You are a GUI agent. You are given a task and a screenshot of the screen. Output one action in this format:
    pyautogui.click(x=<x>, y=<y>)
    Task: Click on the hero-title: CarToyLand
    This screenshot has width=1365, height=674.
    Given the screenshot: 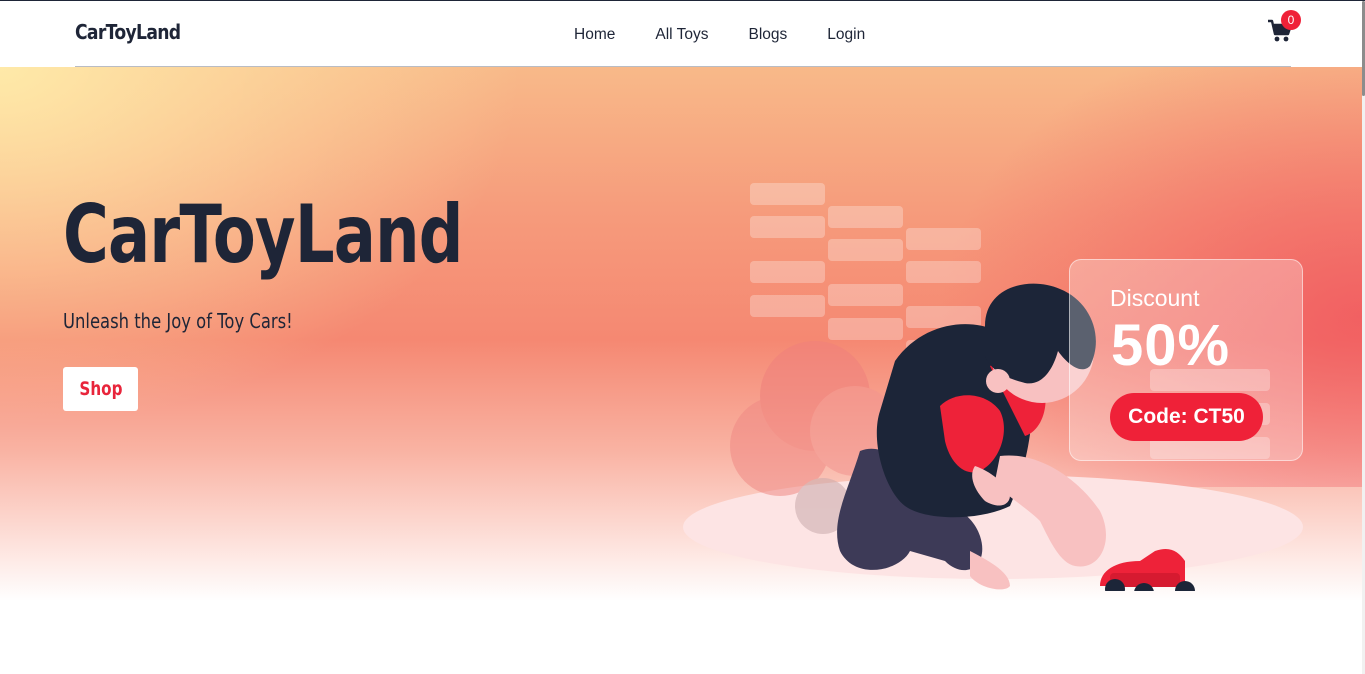 What is the action you would take?
    pyautogui.click(x=263, y=234)
    